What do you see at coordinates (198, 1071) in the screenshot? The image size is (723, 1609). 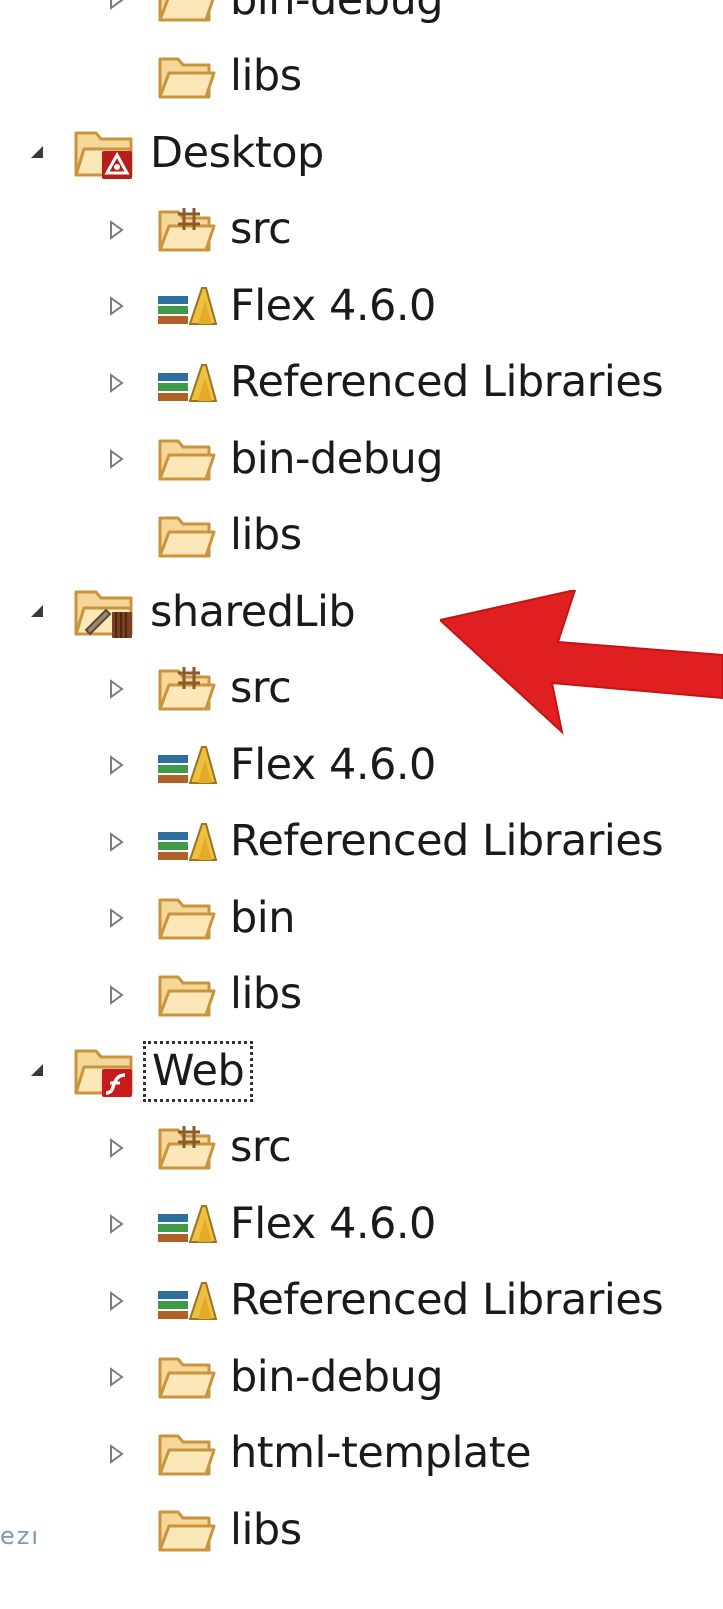 I see `tree-item-label: Web` at bounding box center [198, 1071].